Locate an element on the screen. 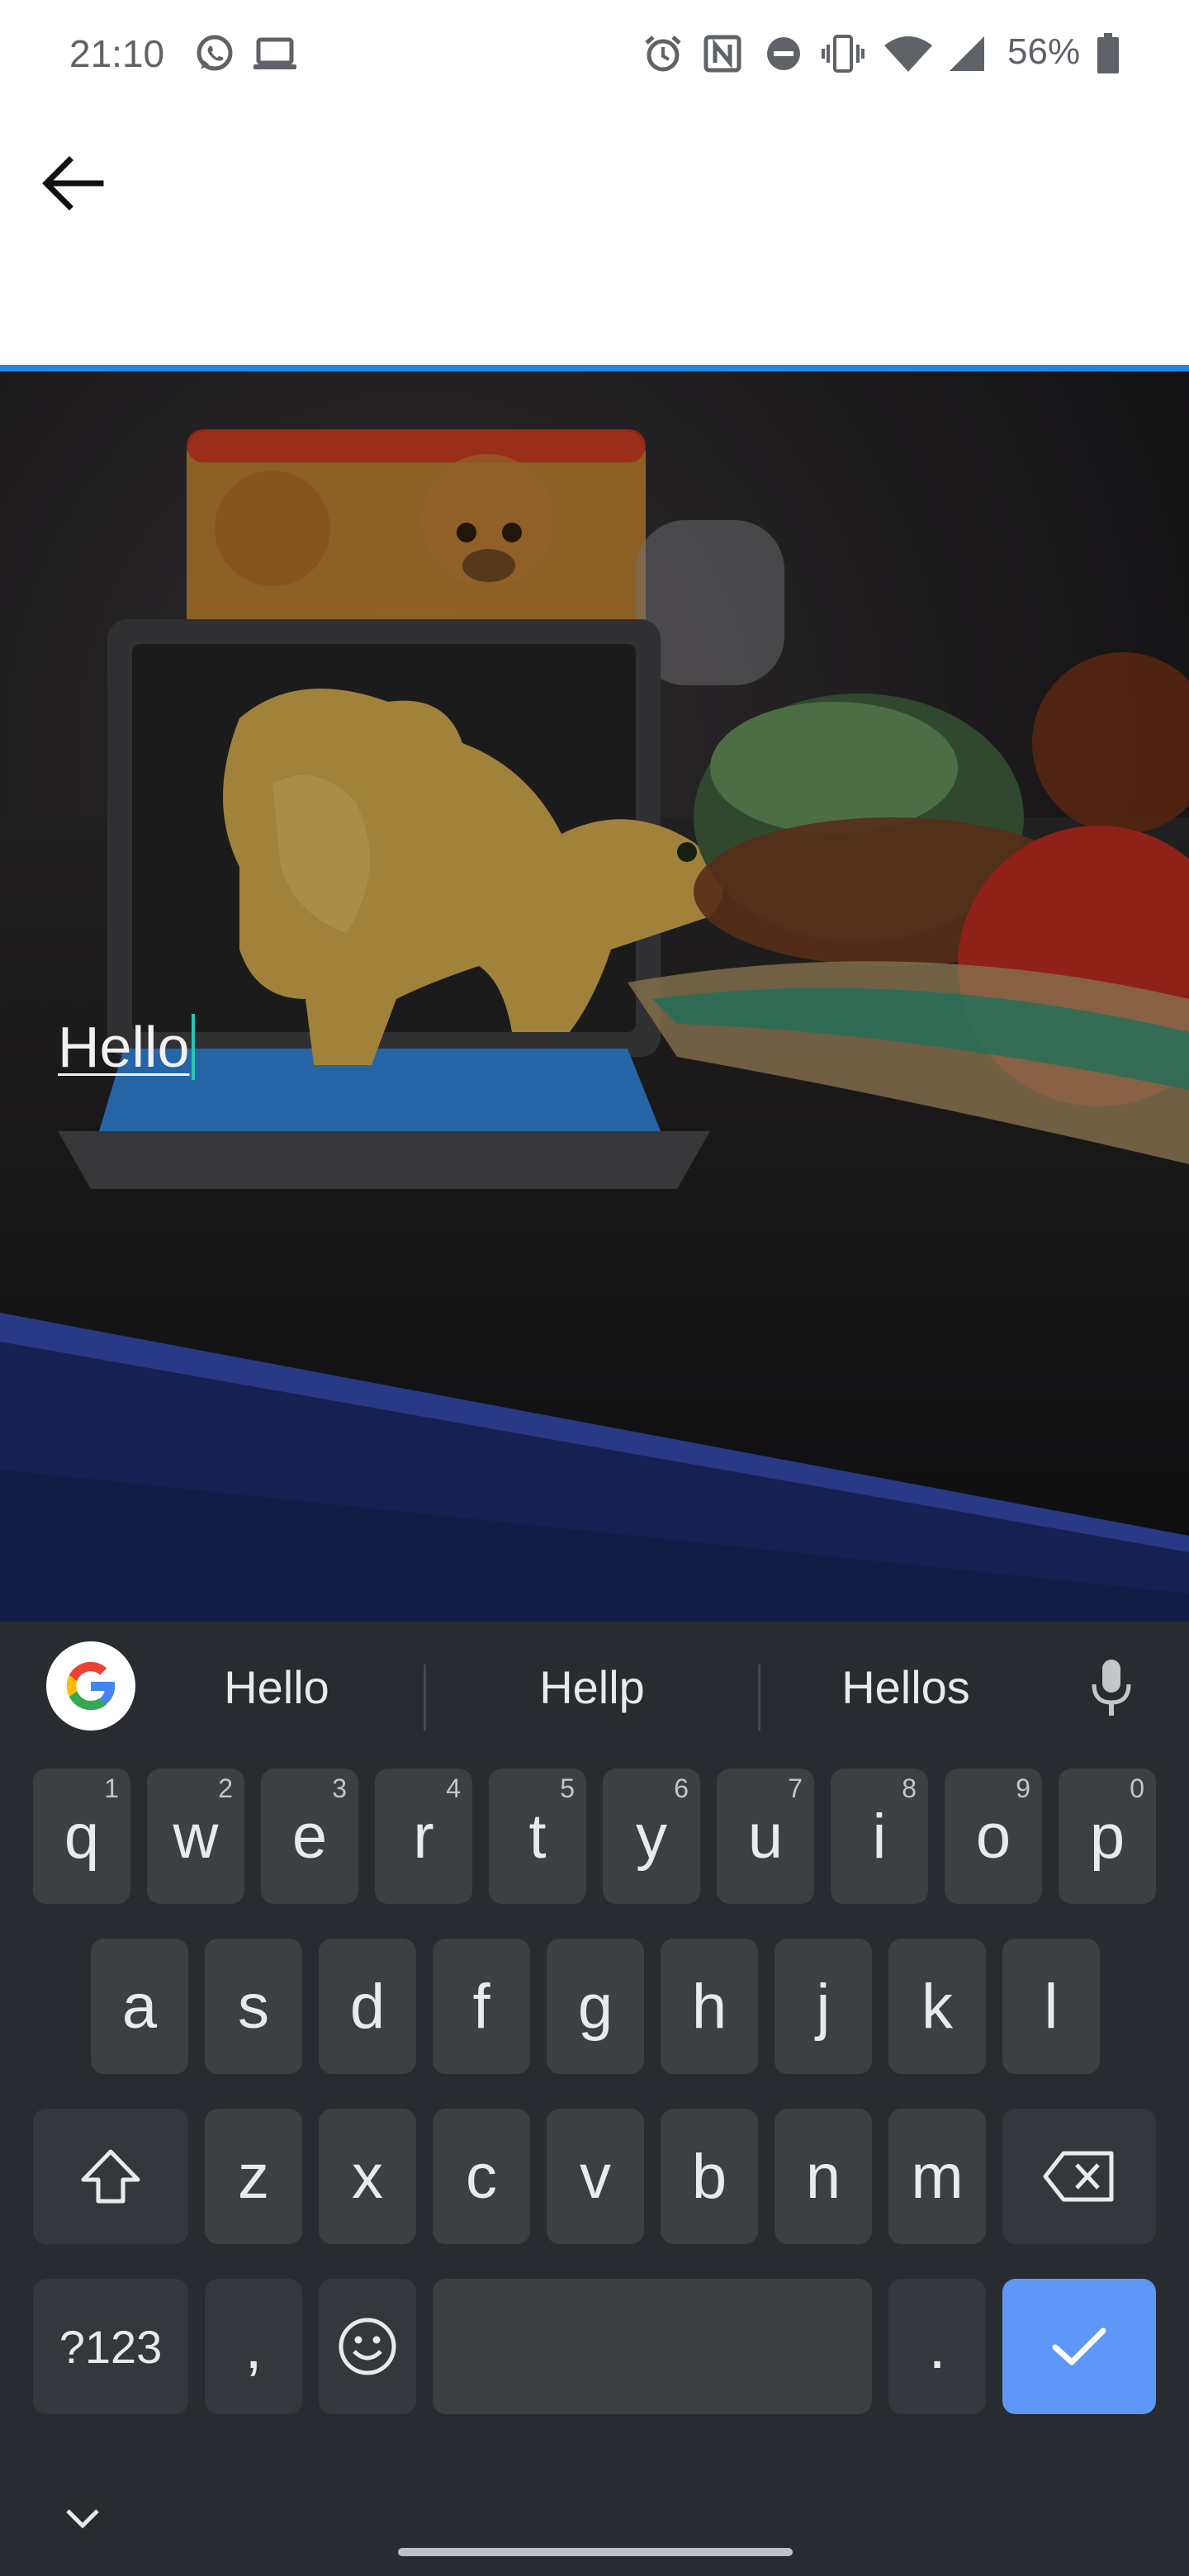 Image resolution: width=1189 pixels, height=2576 pixels. key-k: k is located at coordinates (937, 2006).